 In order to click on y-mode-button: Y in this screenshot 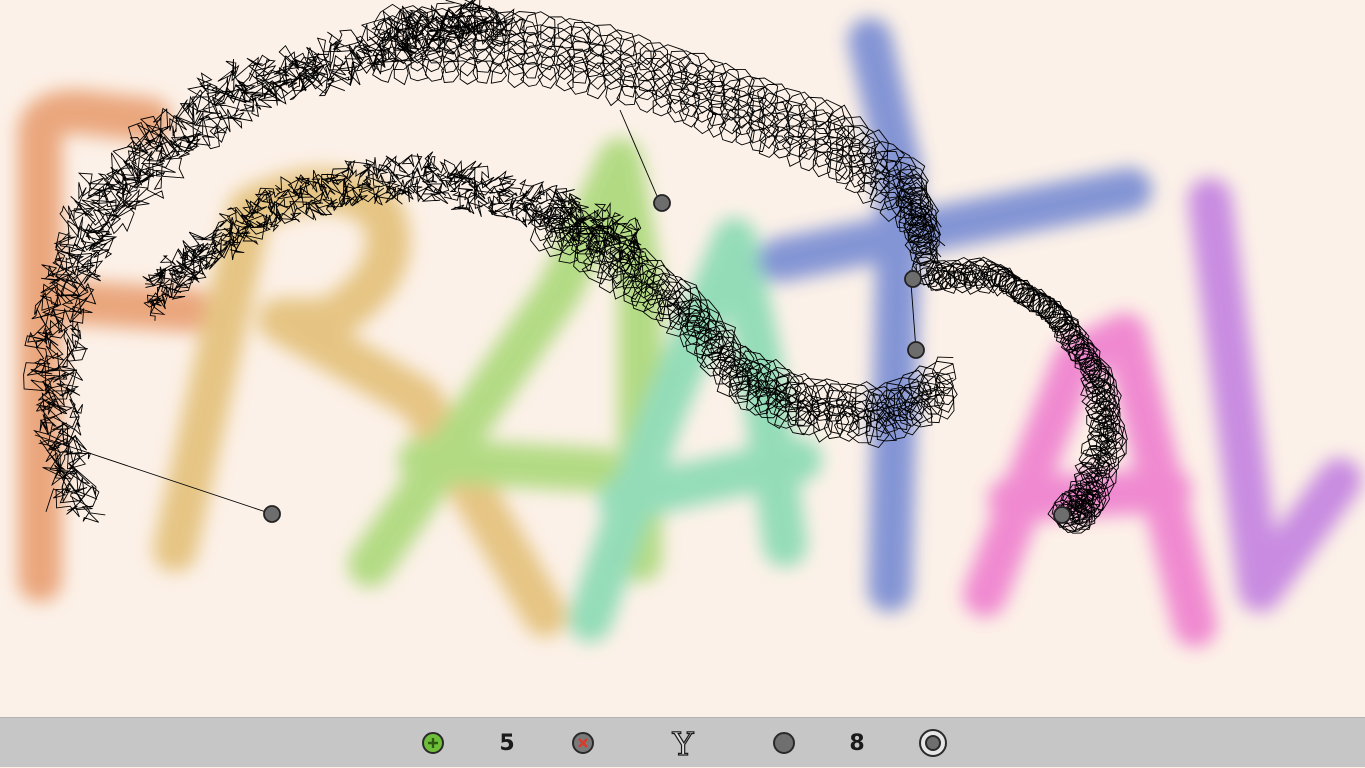, I will do `click(683, 743)`.